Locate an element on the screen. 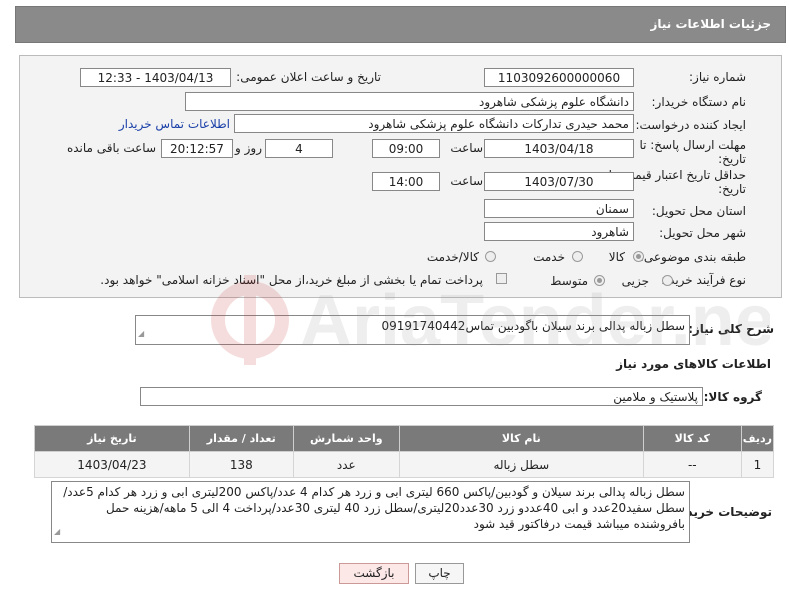 Image resolution: width=789 pixels, height=598 pixels. col-need-date: تاریخ نیاز is located at coordinates (112, 438).